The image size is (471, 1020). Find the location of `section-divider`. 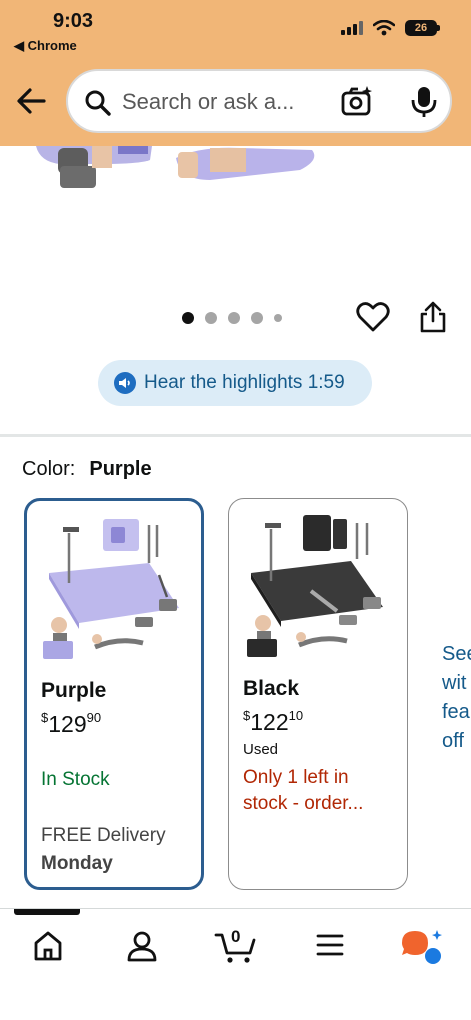

section-divider is located at coordinates (235, 435).